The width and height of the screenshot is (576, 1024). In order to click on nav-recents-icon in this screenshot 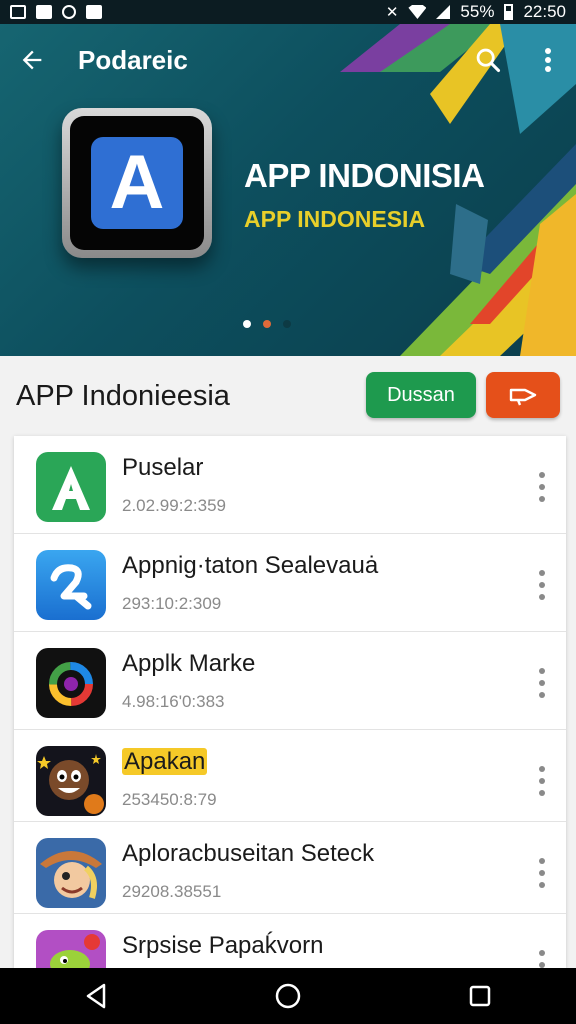, I will do `click(480, 996)`.